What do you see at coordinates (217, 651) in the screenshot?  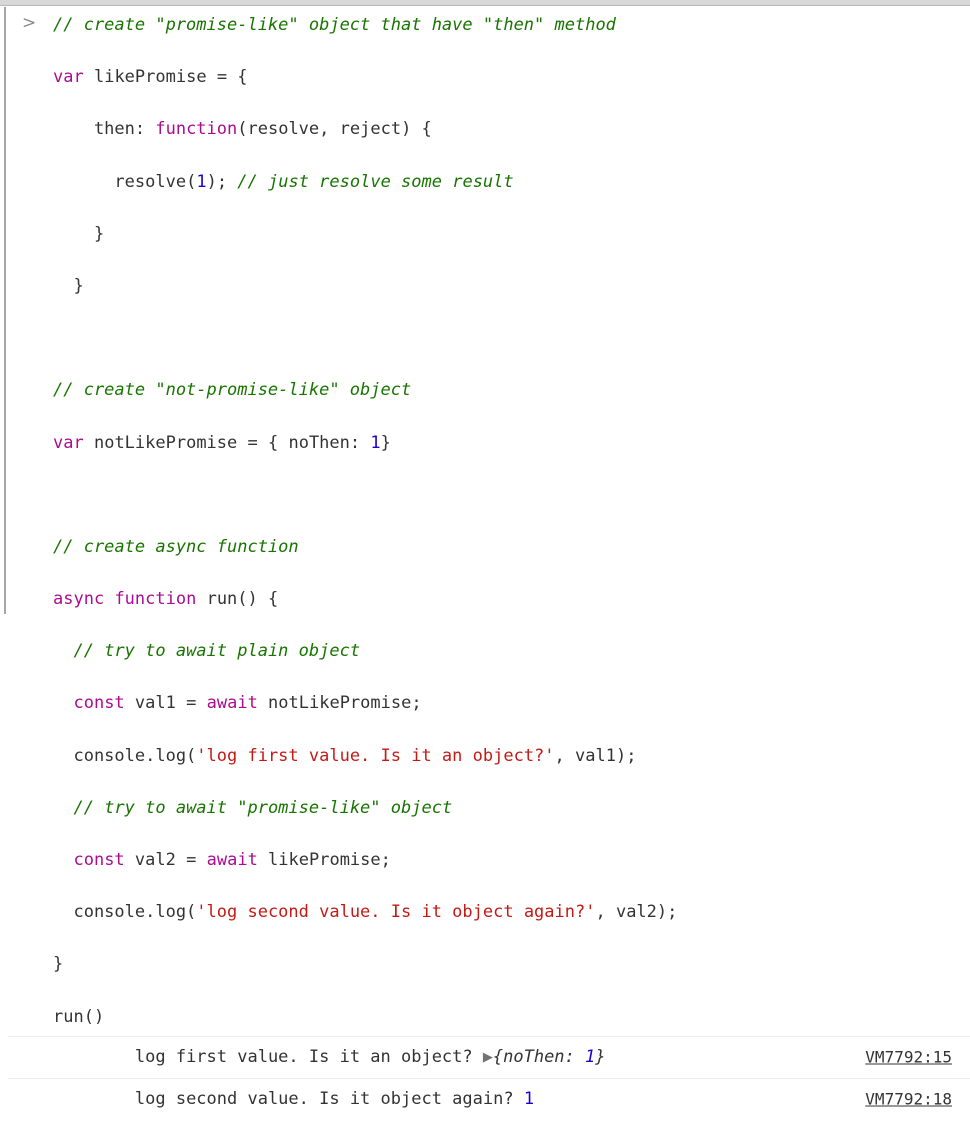 I see `code-token-comment: // try to await plain object` at bounding box center [217, 651].